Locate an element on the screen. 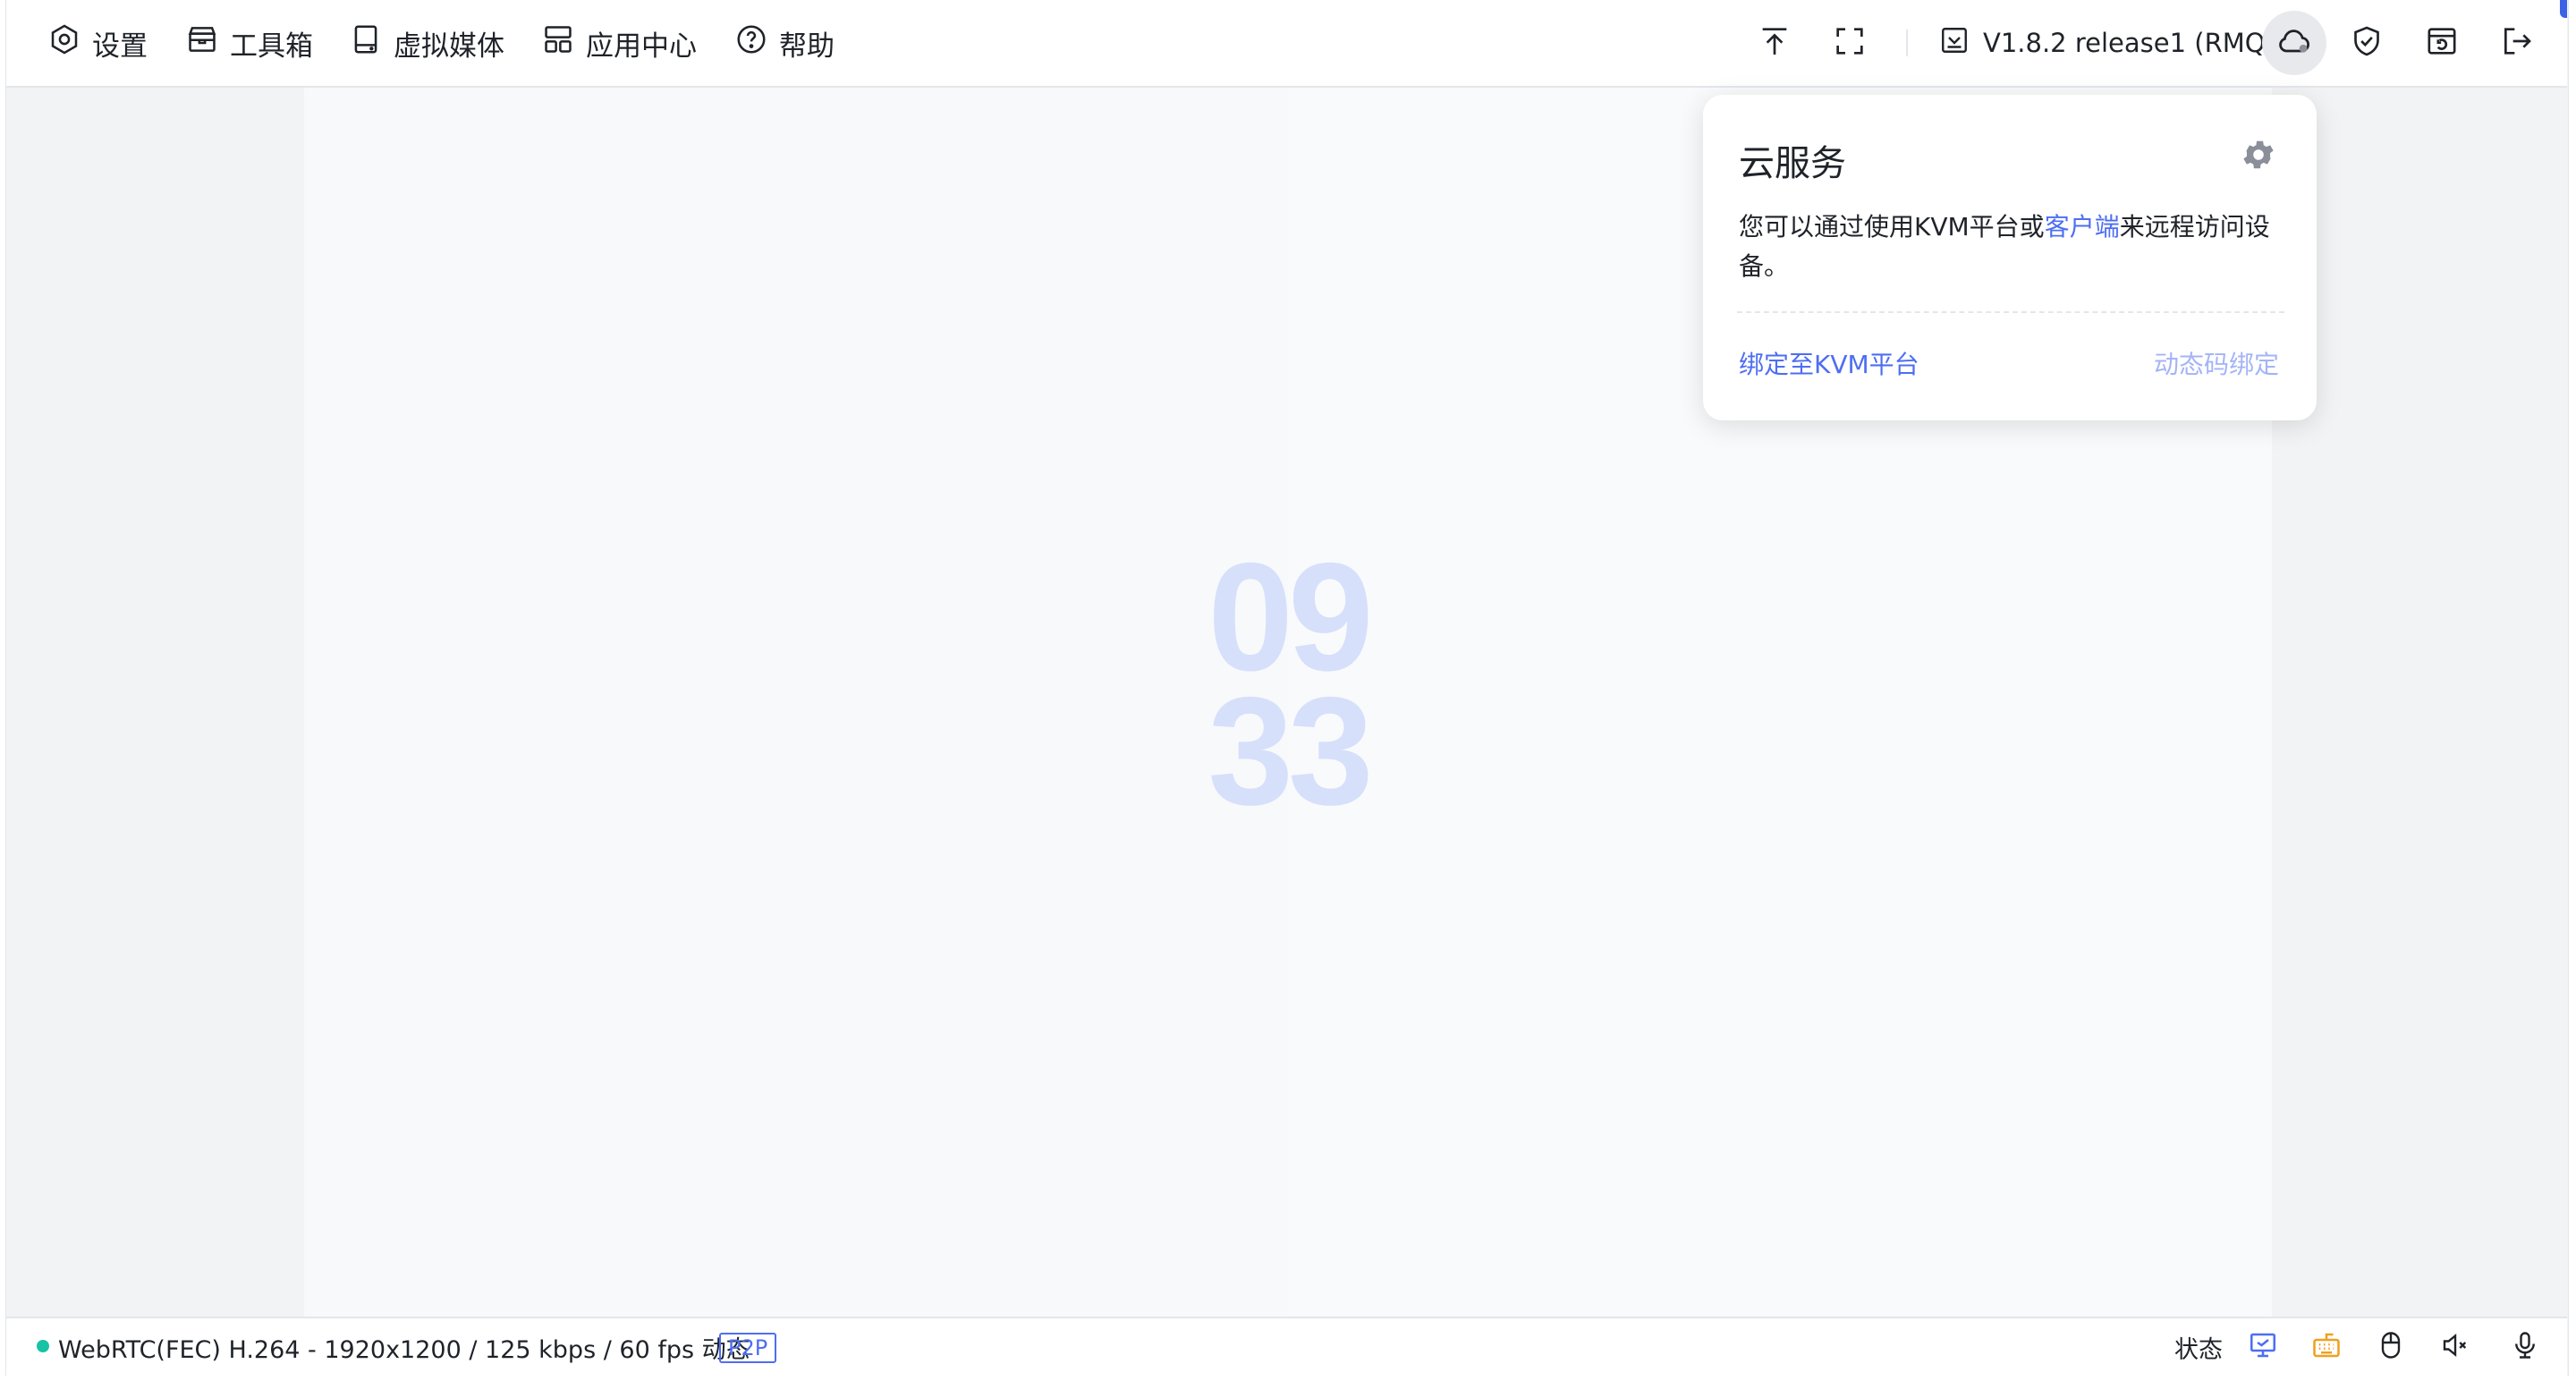 The width and height of the screenshot is (2576, 1381). desc-text-before: 您可以通过使用KVM平台或 is located at coordinates (1892, 226).